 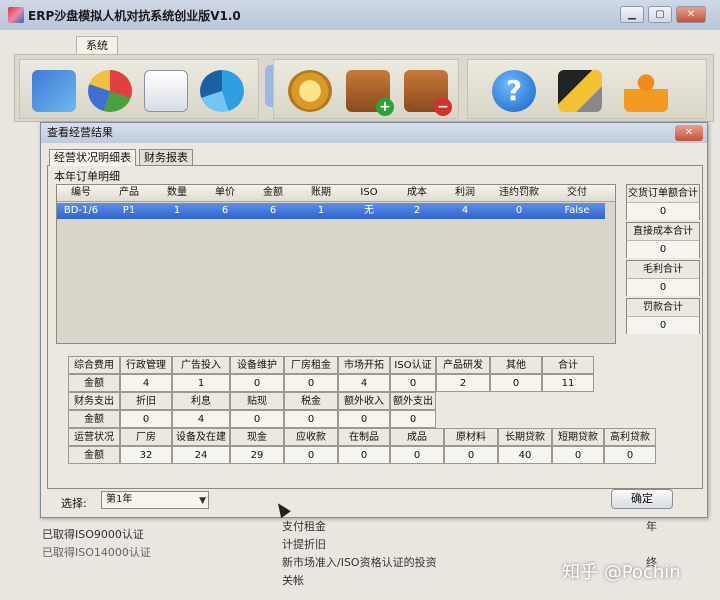 I want to click on col-amount: 金额, so click(x=273, y=193).